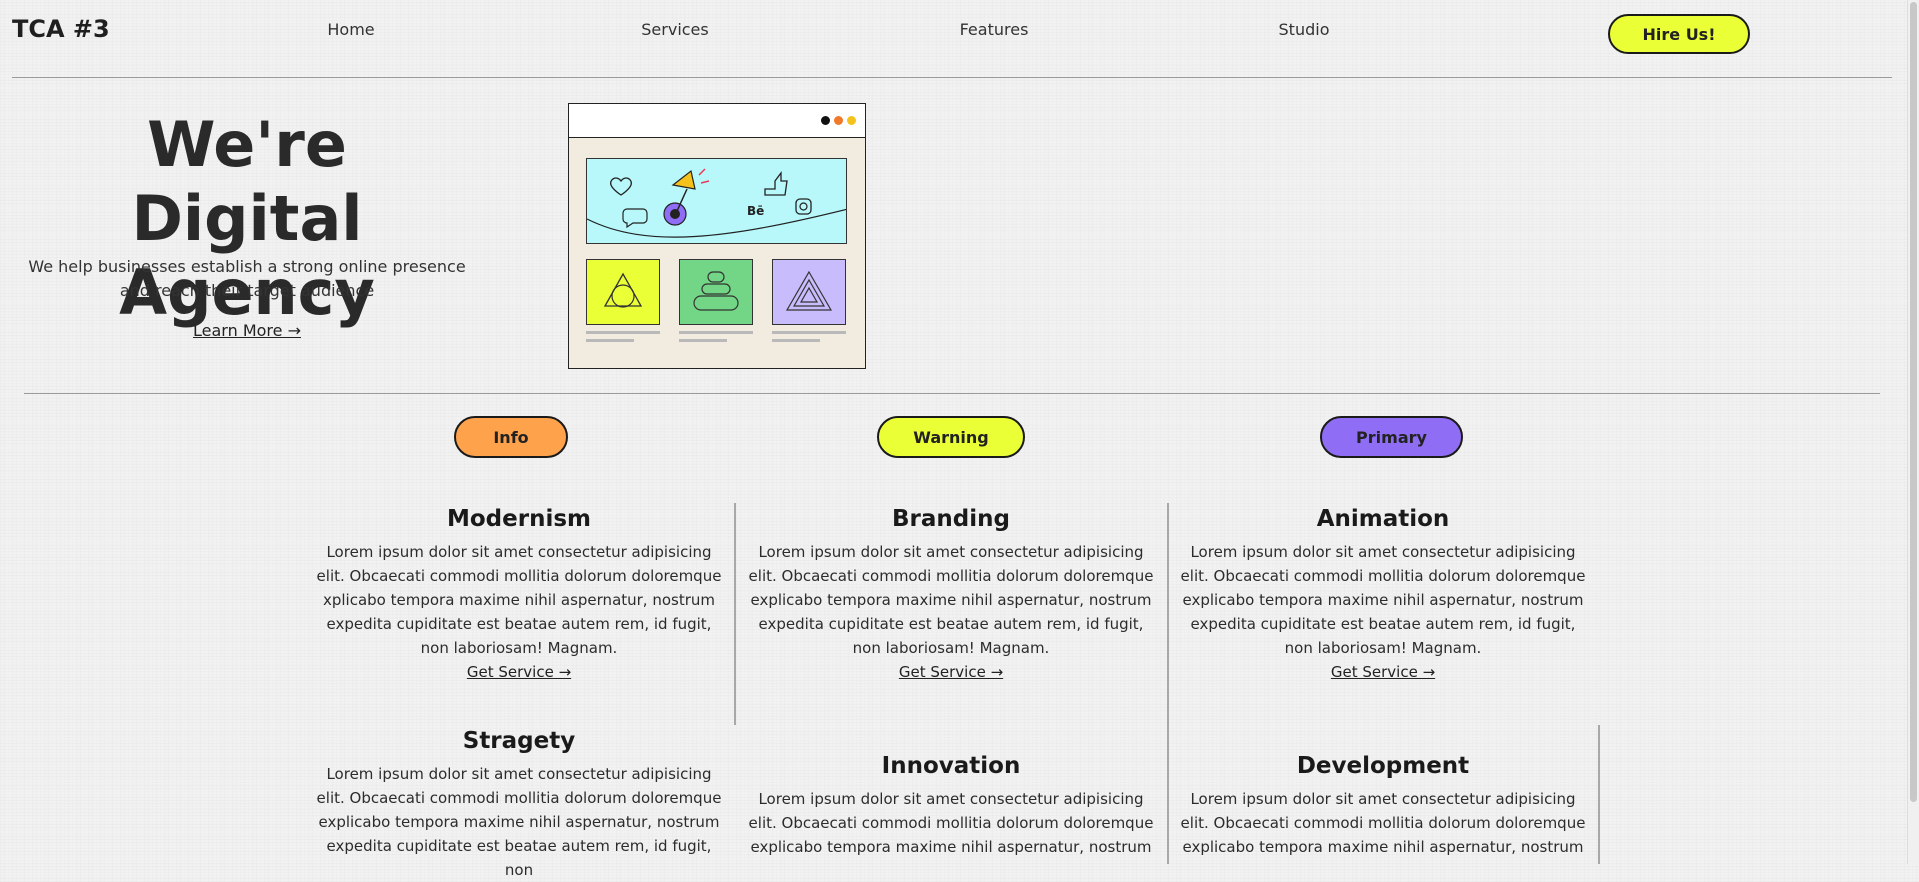  I want to click on browser-bar, so click(717, 121).